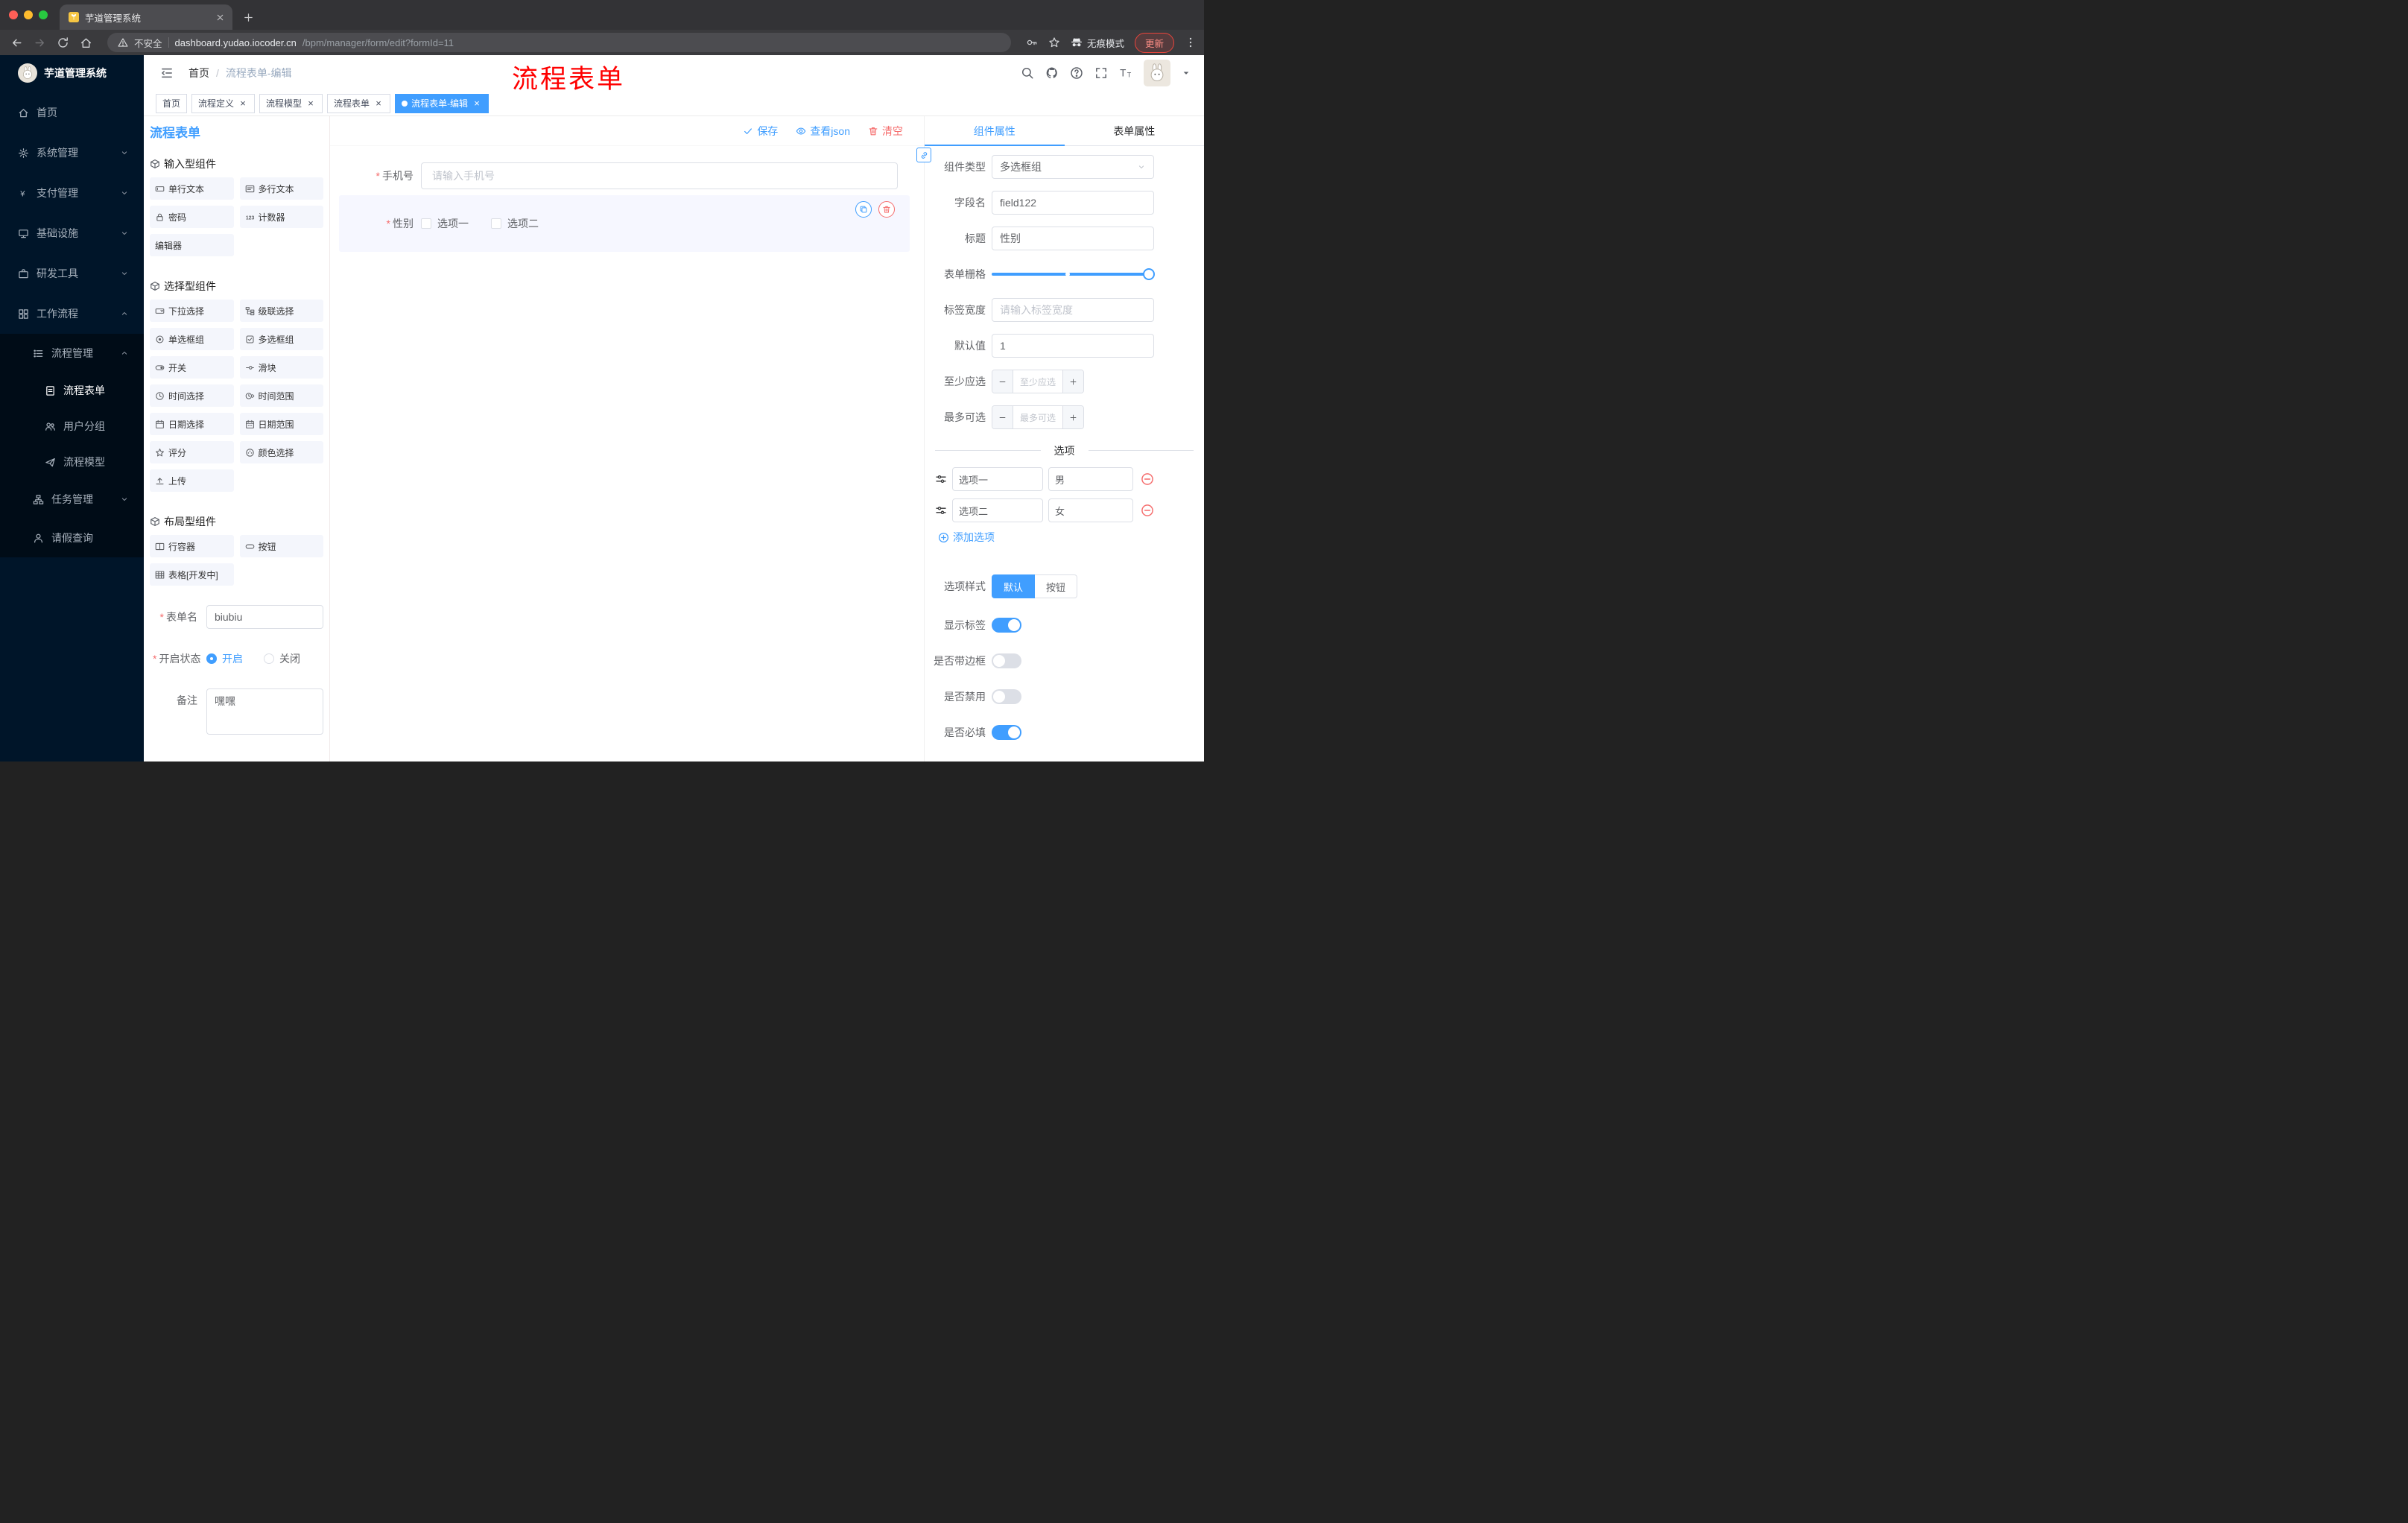 This screenshot has height=1523, width=2408. Describe the element at coordinates (442, 103) in the screenshot. I see `tag-4: 流程表单-编辑 ×` at that location.